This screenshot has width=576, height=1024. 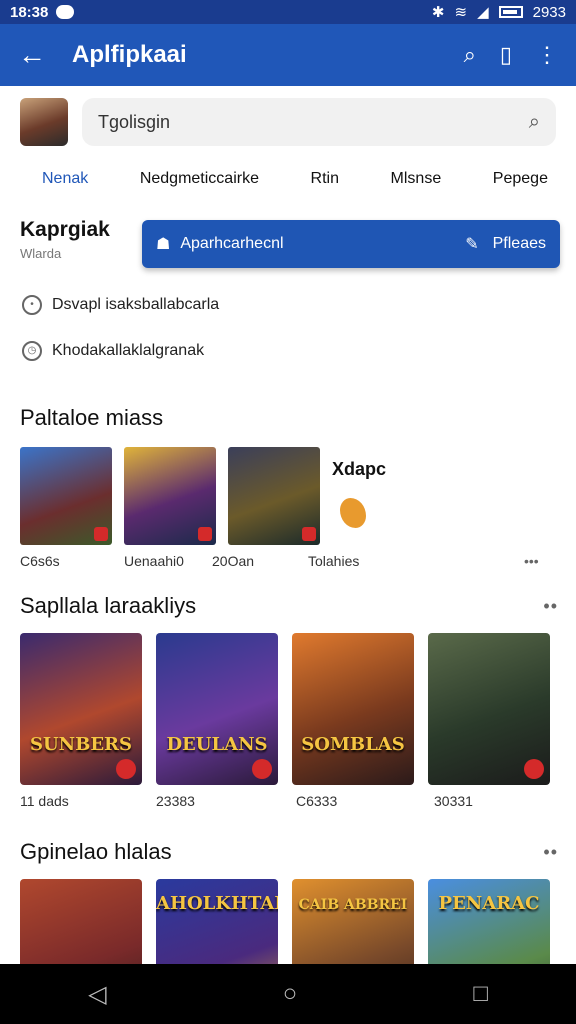 What do you see at coordinates (519, 244) in the screenshot?
I see `secondary-action-label: Pfleaes` at bounding box center [519, 244].